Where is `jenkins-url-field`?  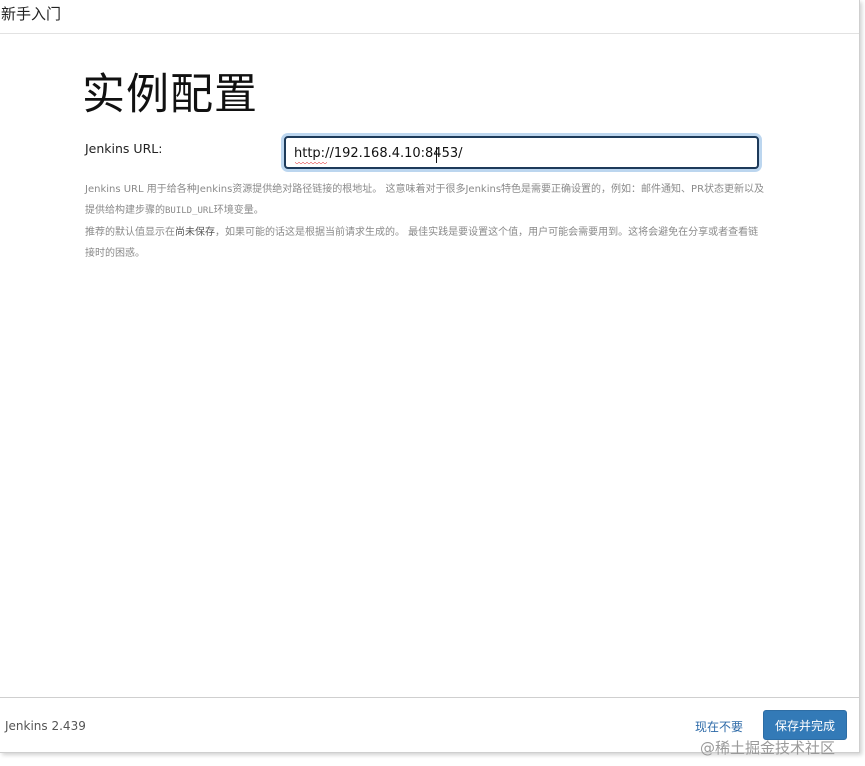 jenkins-url-field is located at coordinates (521, 152).